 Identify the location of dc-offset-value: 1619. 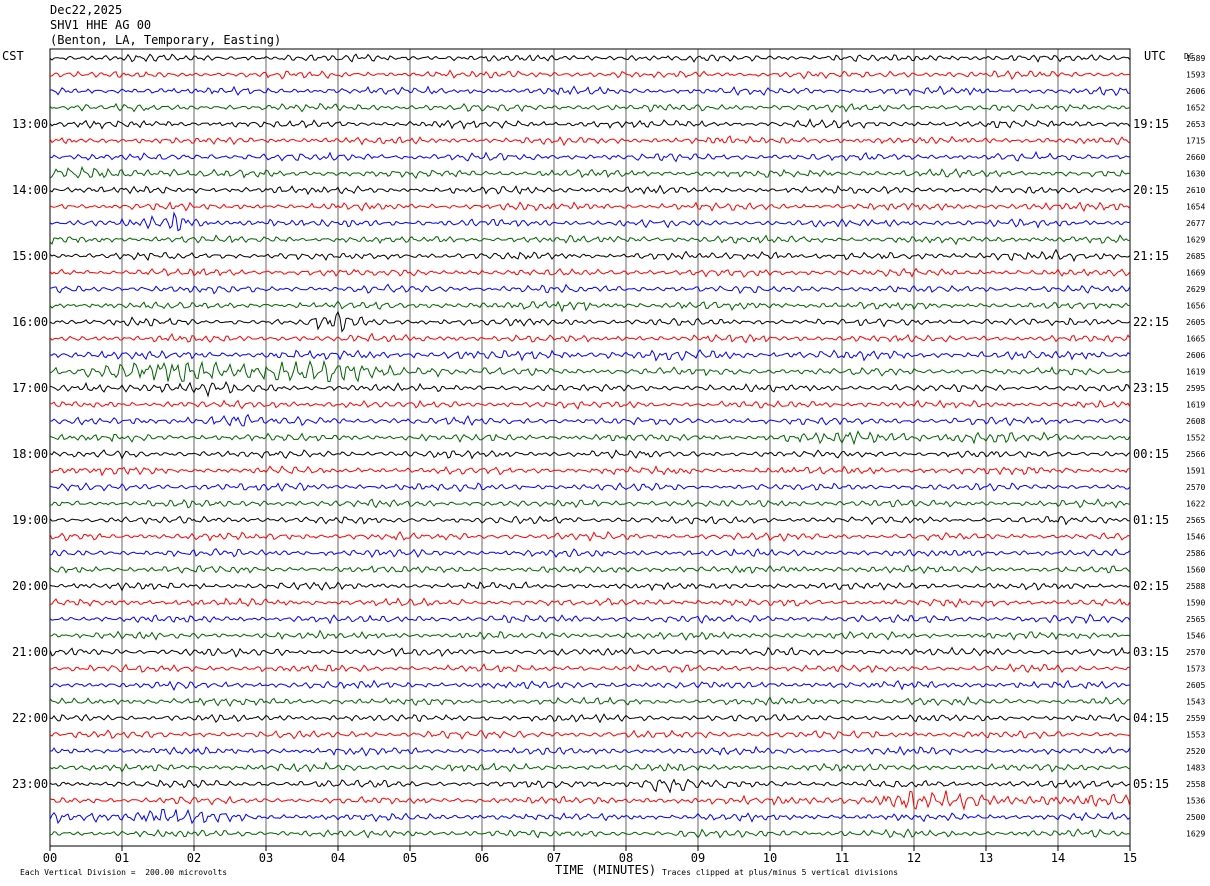
(1195, 372).